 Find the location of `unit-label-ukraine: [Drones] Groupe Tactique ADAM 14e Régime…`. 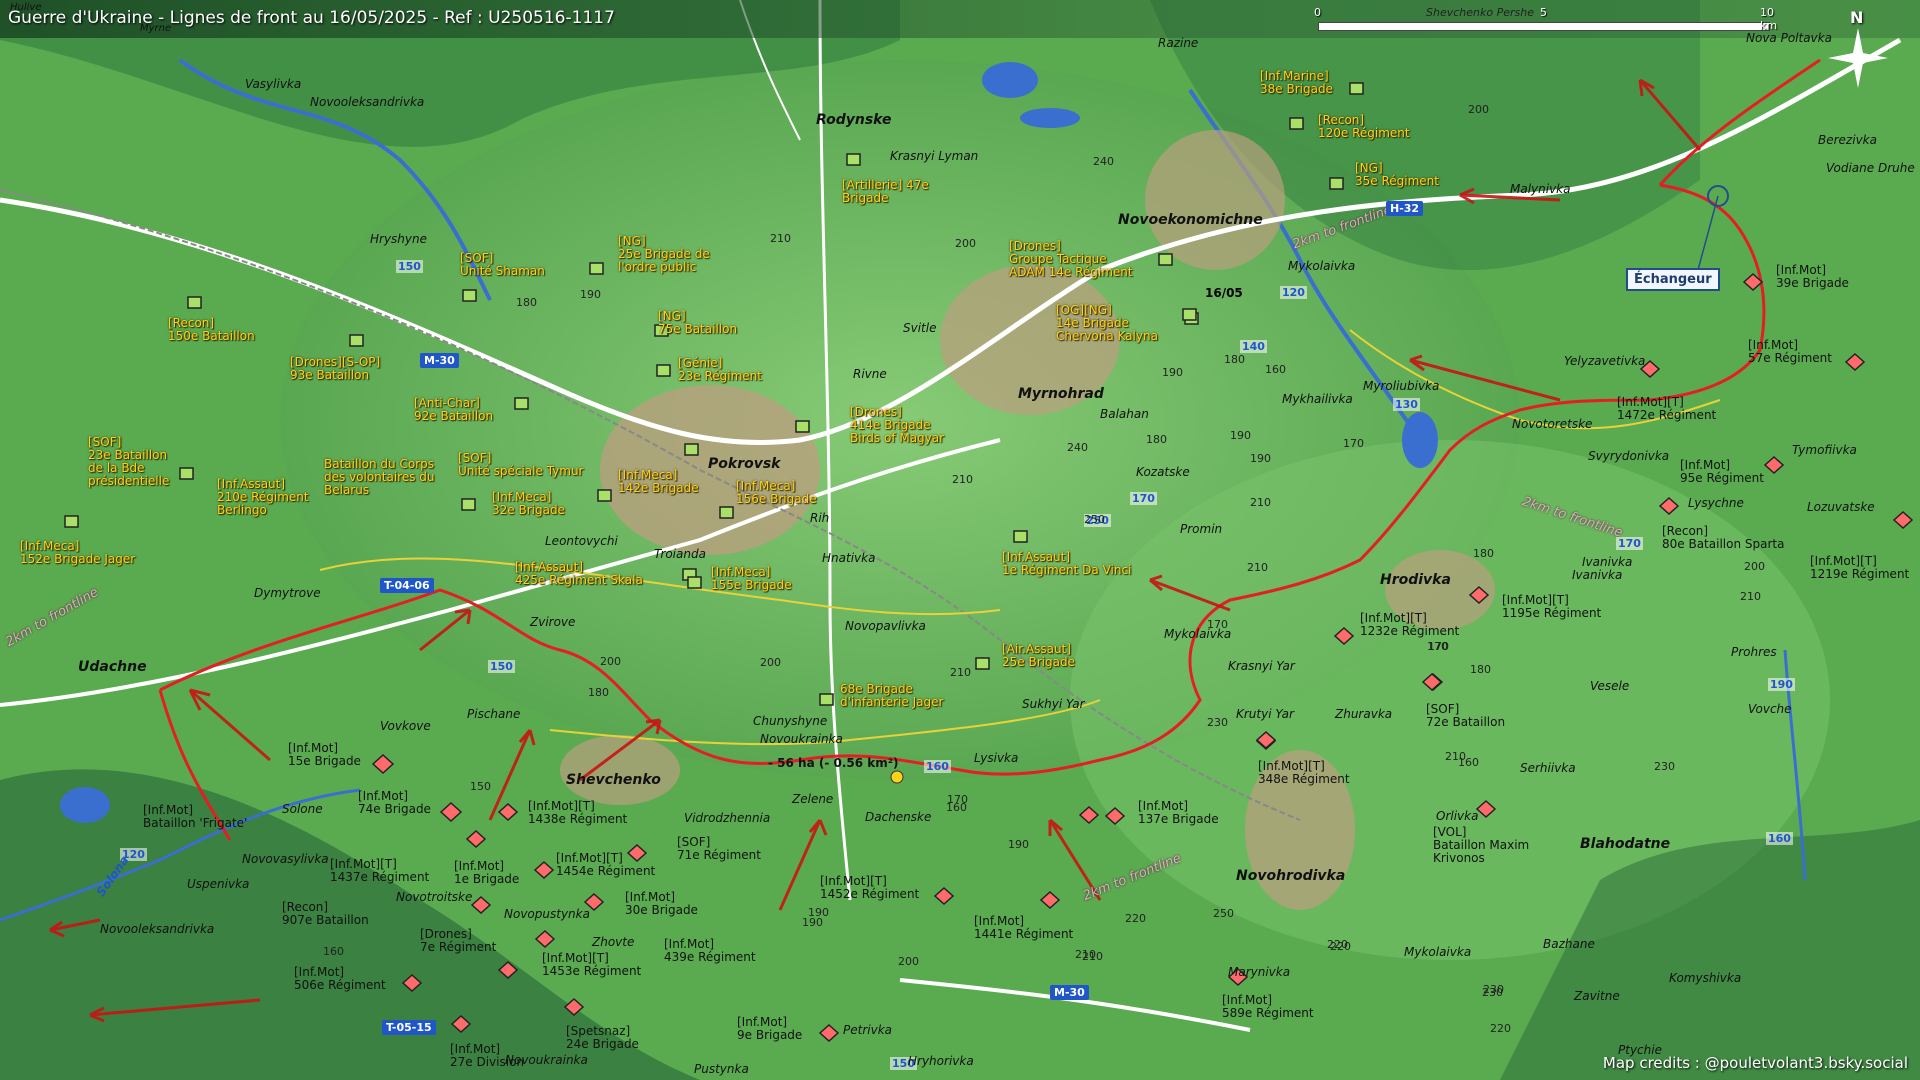

unit-label-ukraine: [Drones] Groupe Tactique ADAM 14e Régime… is located at coordinates (1071, 259).